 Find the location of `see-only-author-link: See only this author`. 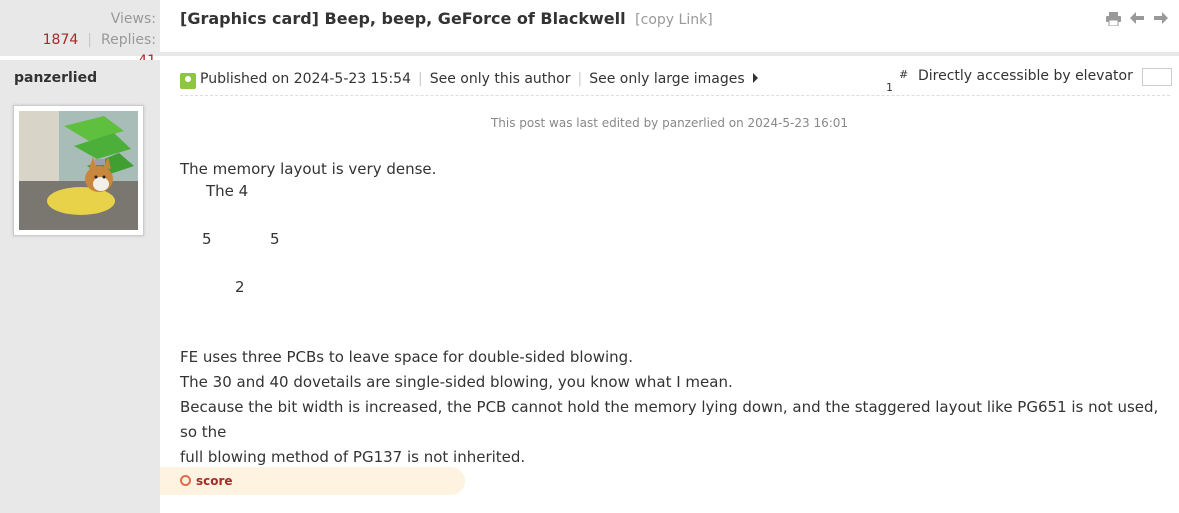

see-only-author-link: See only this author is located at coordinates (500, 79).